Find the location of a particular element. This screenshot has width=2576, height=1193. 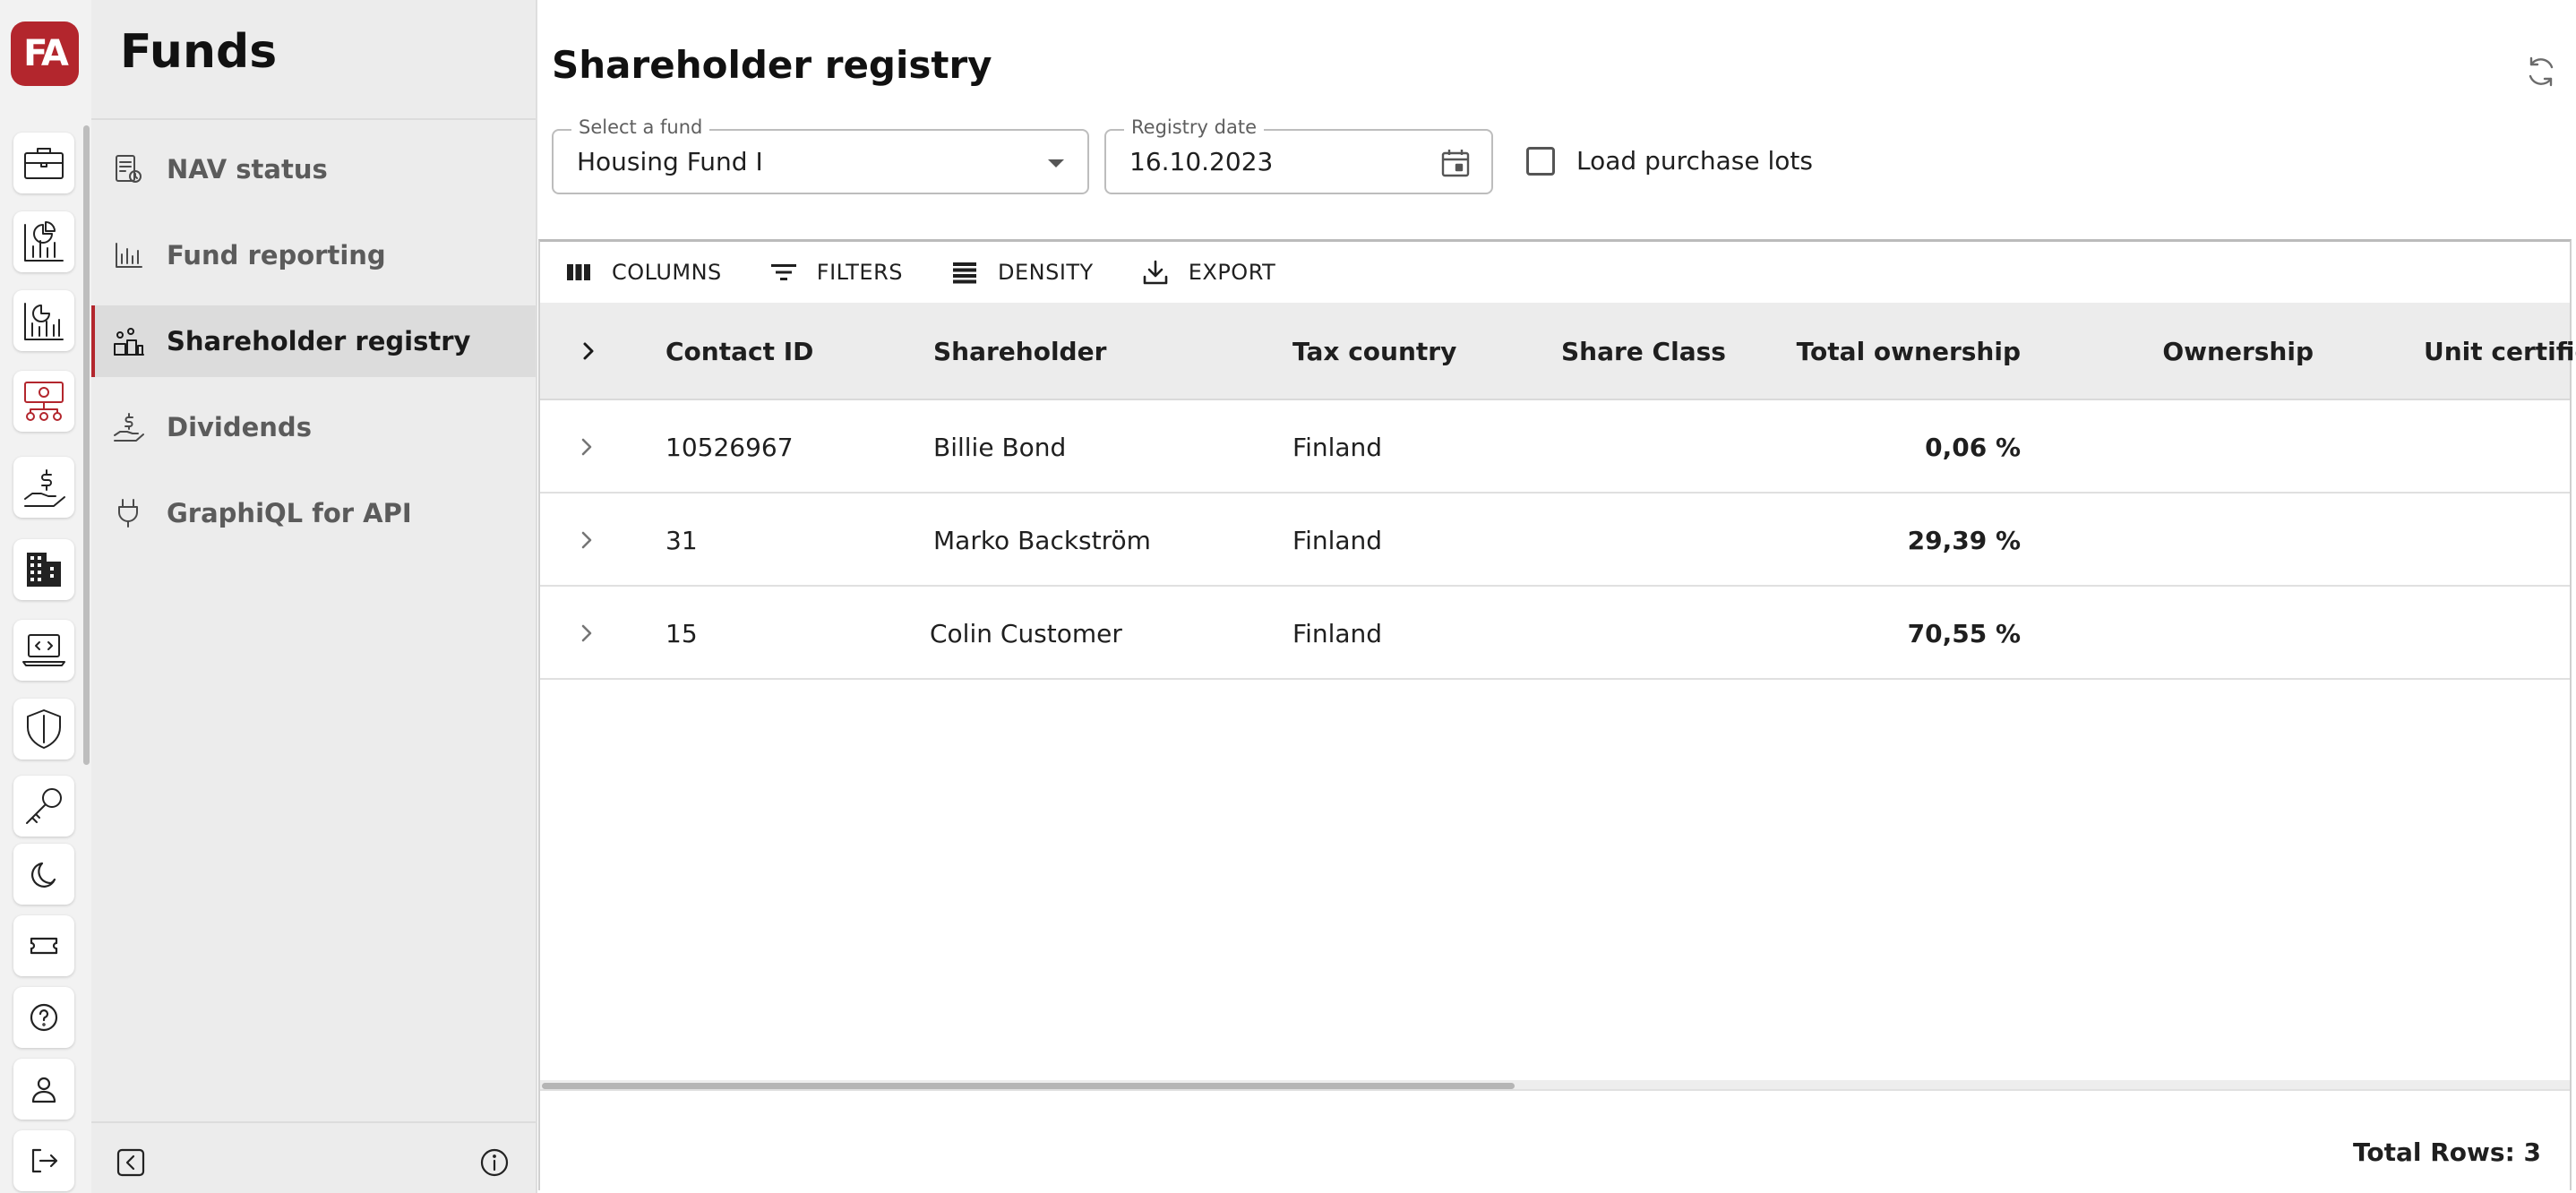

columns-button: COLUMNS is located at coordinates (642, 272).